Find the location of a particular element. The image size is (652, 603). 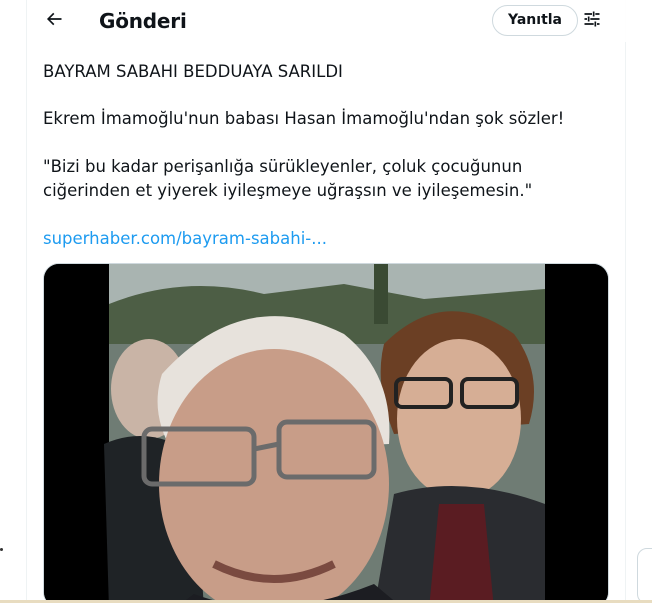

back-button is located at coordinates (54, 21).